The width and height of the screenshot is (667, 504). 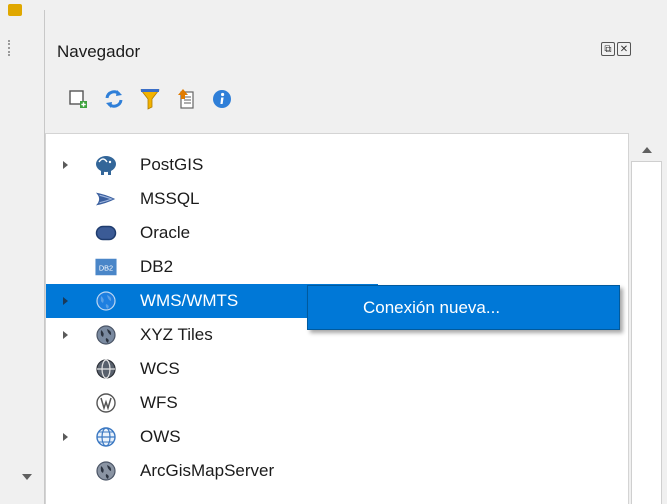 I want to click on scroll-up-arrow-icon, so click(x=647, y=150).